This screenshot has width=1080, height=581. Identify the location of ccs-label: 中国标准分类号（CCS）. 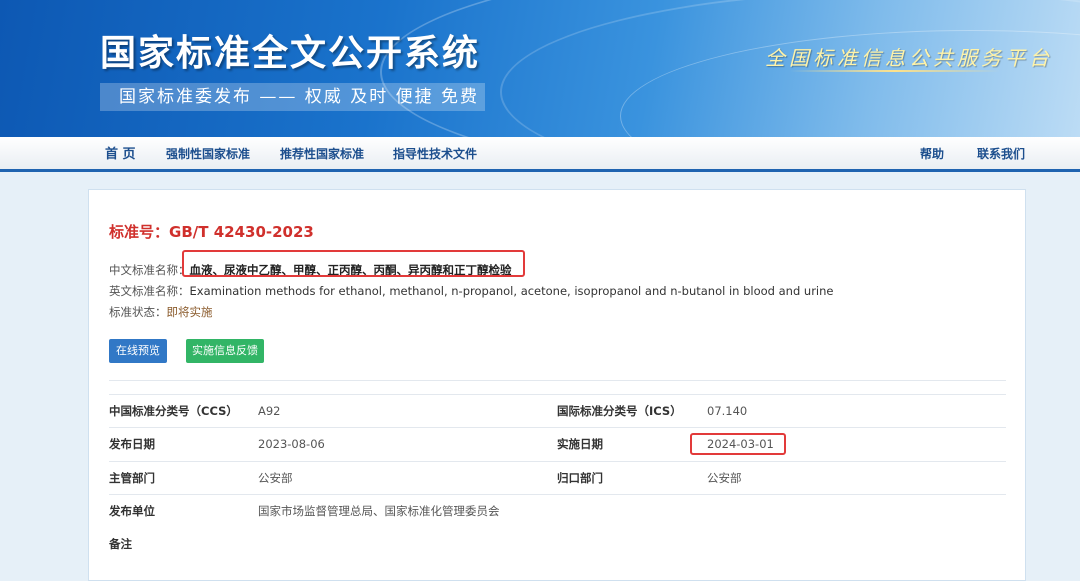
(173, 411).